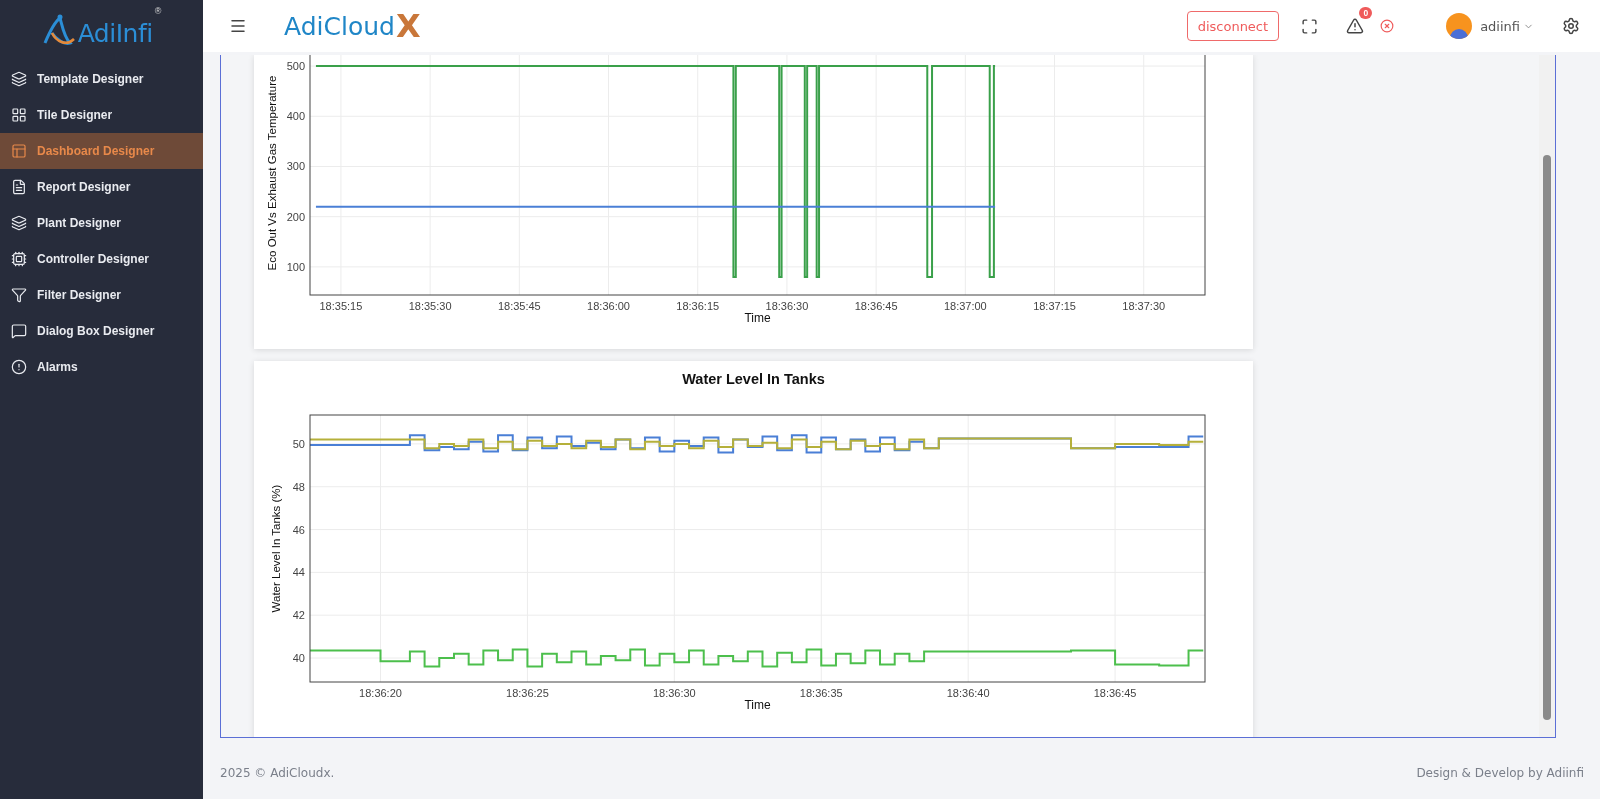  I want to click on filter-icon, so click(19, 295).